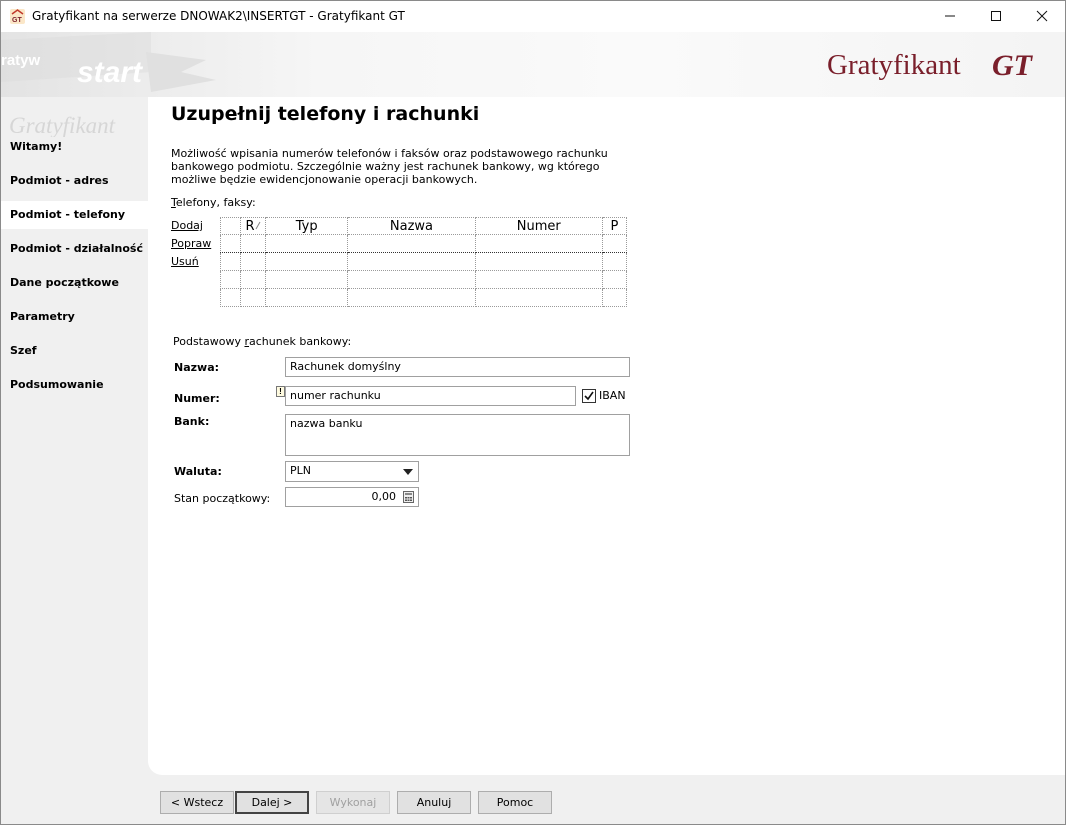 The image size is (1066, 825). I want to click on header-decoration: ratyw start, so click(108, 62).